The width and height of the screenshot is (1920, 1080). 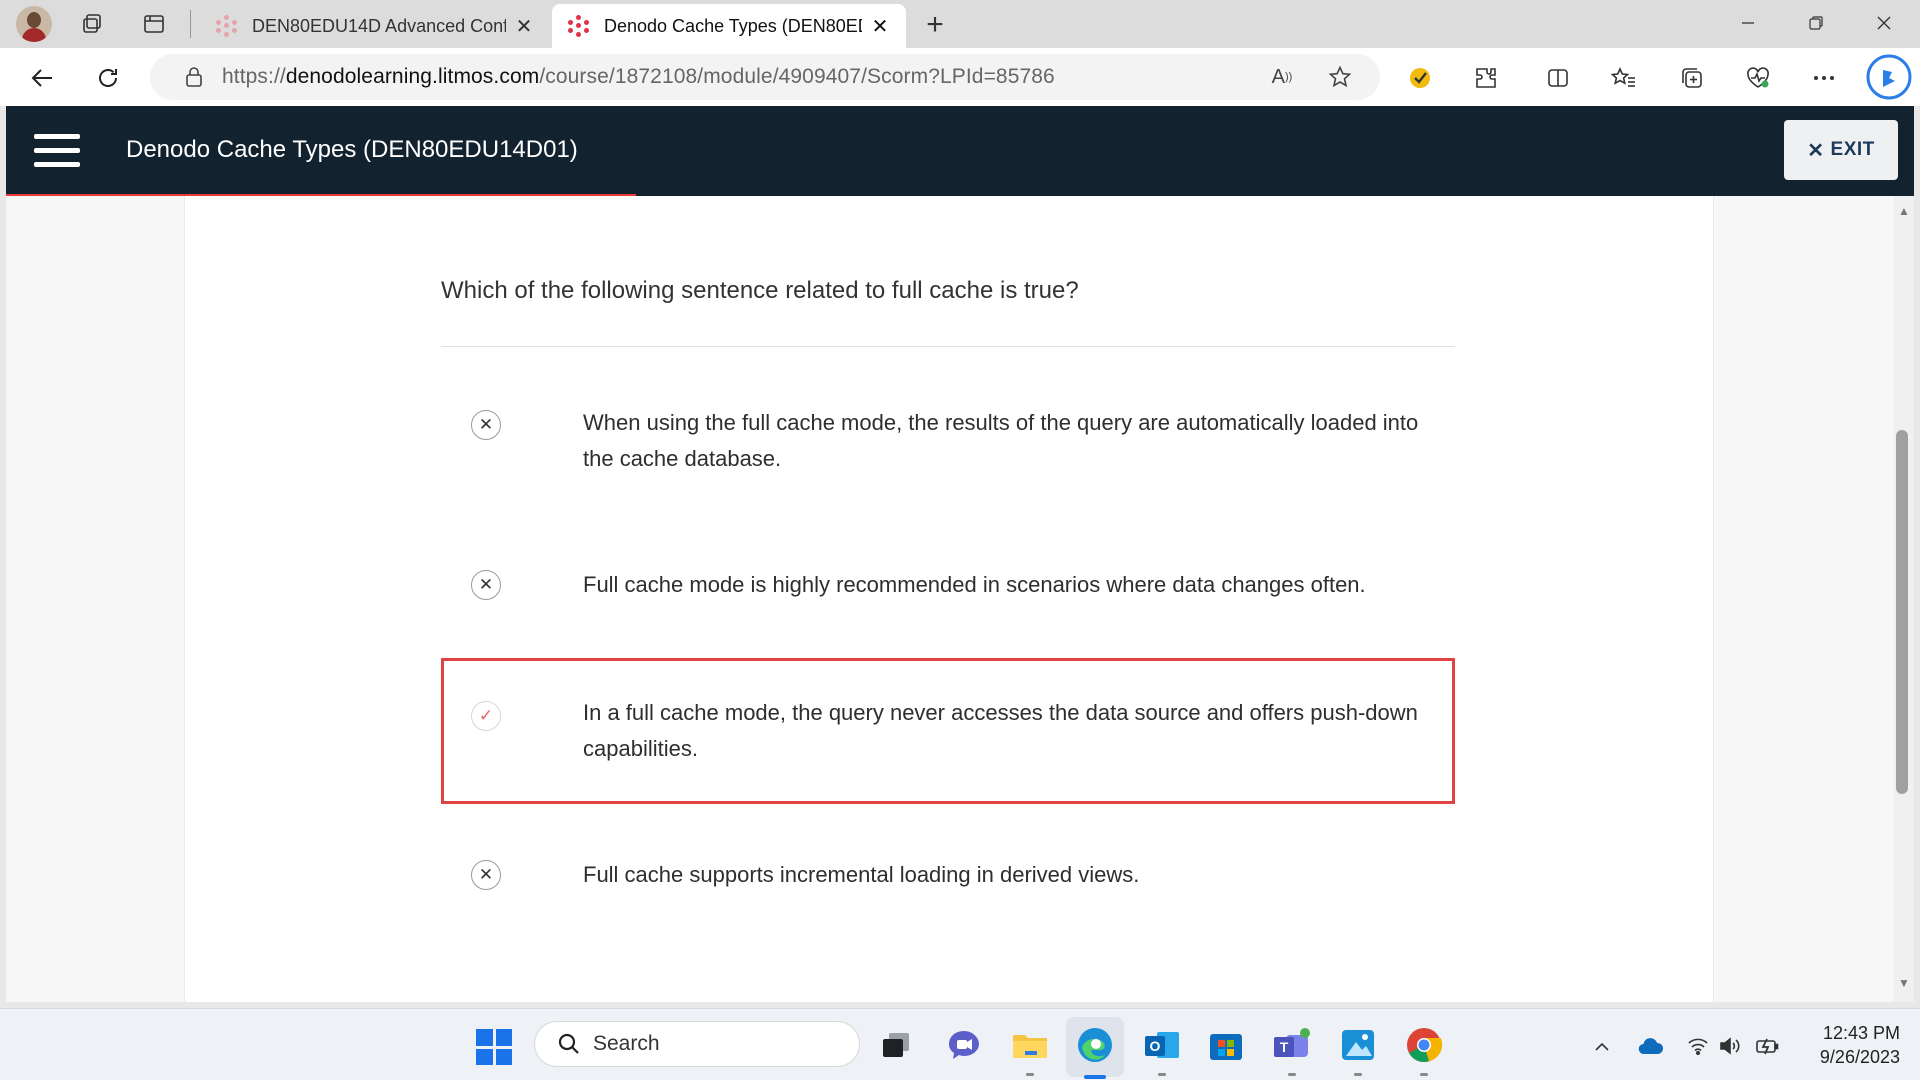 What do you see at coordinates (1030, 1045) in the screenshot?
I see `file-explorer-icon` at bounding box center [1030, 1045].